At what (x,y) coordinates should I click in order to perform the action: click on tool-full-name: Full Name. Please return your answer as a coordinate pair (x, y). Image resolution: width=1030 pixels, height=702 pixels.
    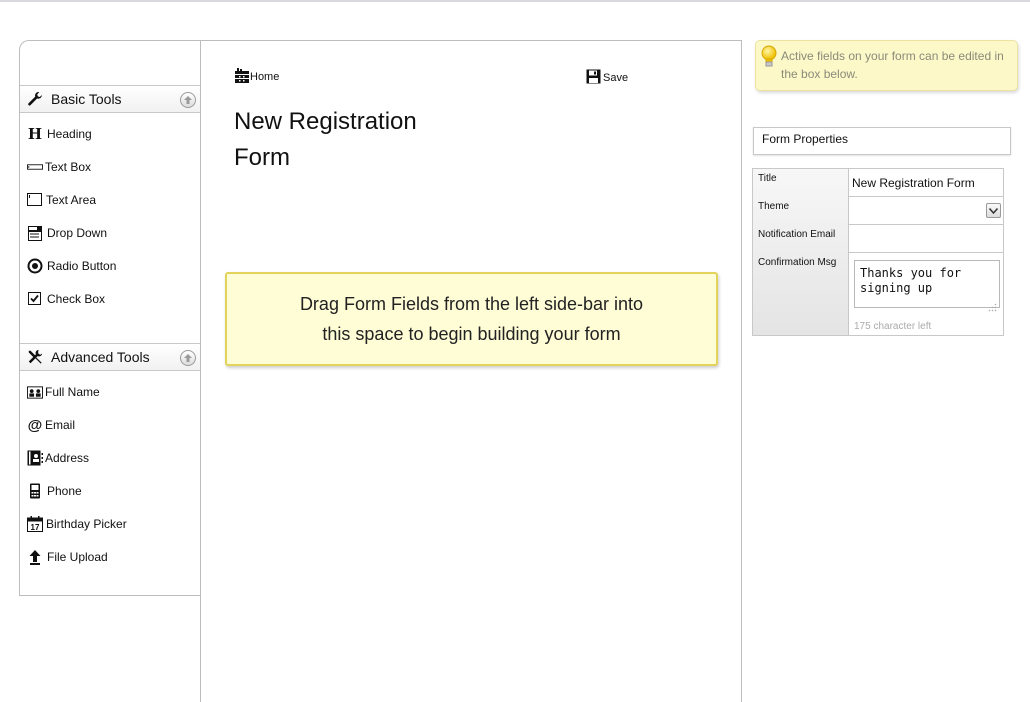
    Looking at the image, I should click on (63, 392).